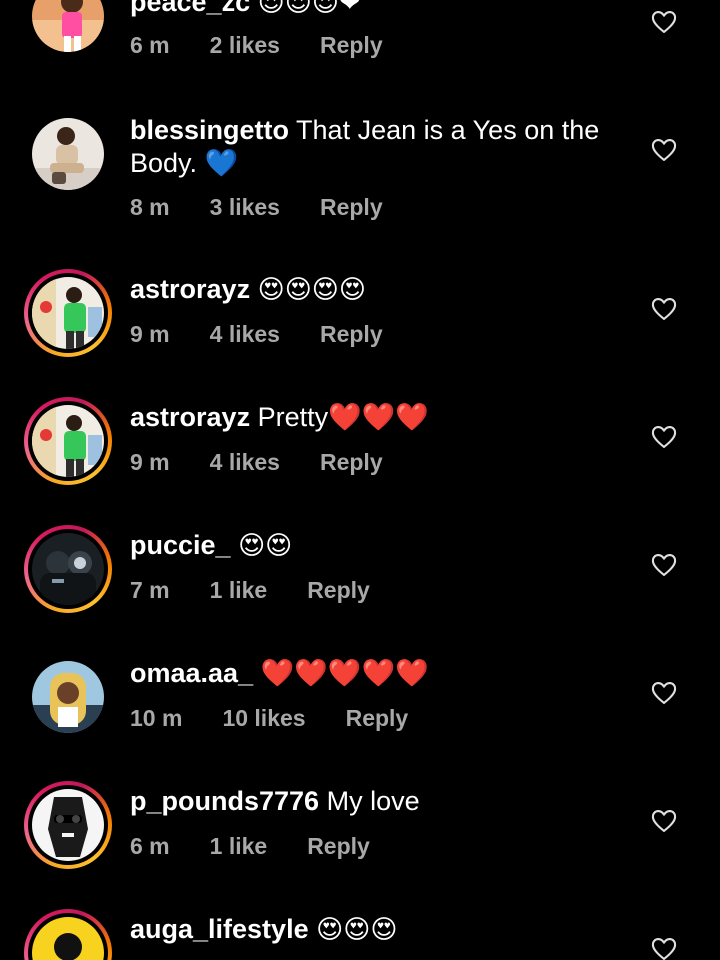 The width and height of the screenshot is (720, 960). What do you see at coordinates (219, 929) in the screenshot?
I see `comment-username: auga_lifestyle` at bounding box center [219, 929].